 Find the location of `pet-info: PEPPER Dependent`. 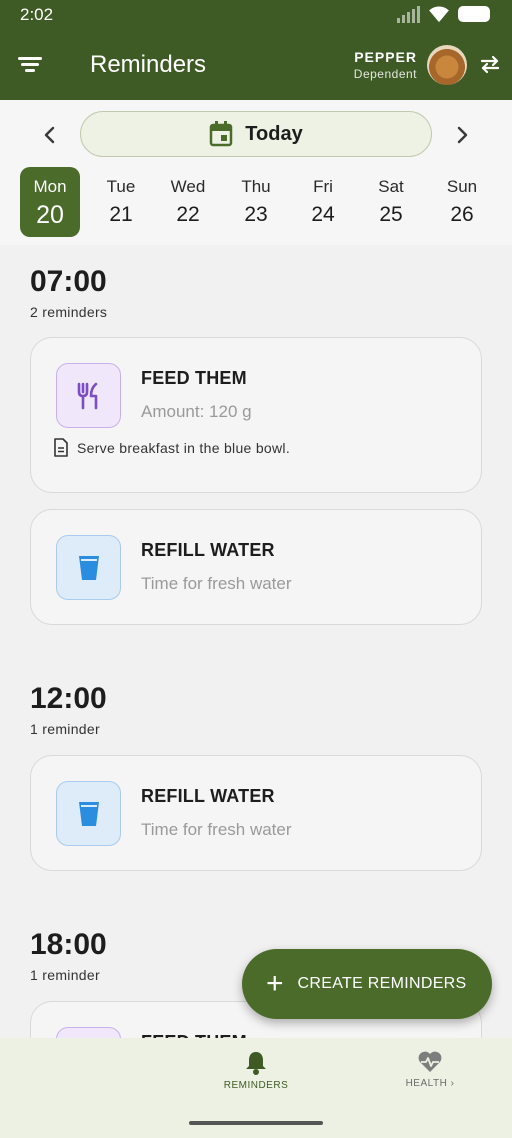

pet-info: PEPPER Dependent is located at coordinates (385, 65).